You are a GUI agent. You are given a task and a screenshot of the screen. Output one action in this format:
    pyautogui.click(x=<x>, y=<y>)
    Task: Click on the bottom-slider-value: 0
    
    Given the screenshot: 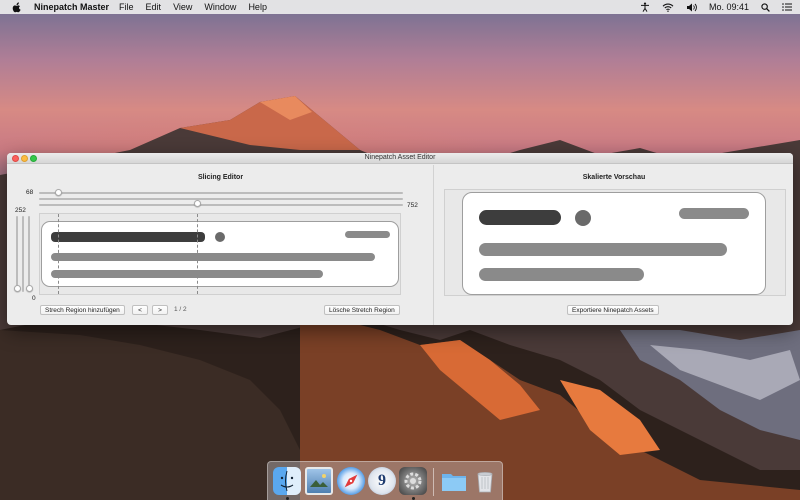 What is the action you would take?
    pyautogui.click(x=34, y=298)
    